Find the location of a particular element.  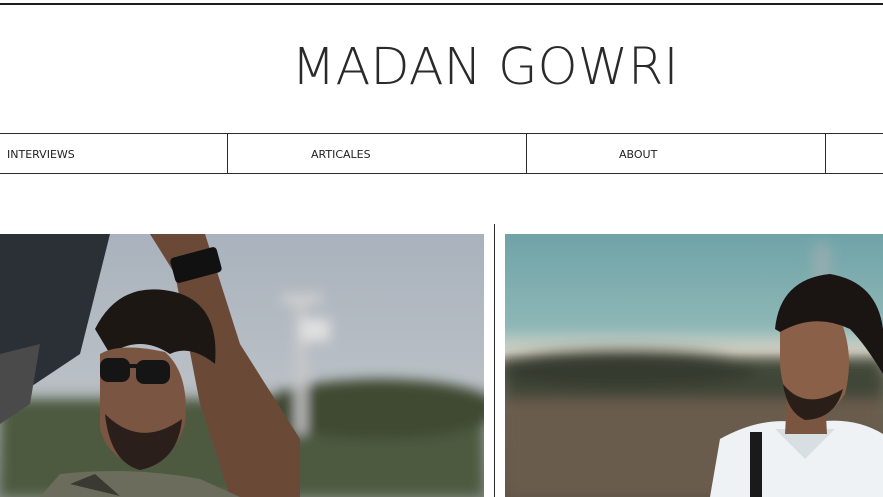

nav-item-articales: ARTICALES is located at coordinates (341, 154).